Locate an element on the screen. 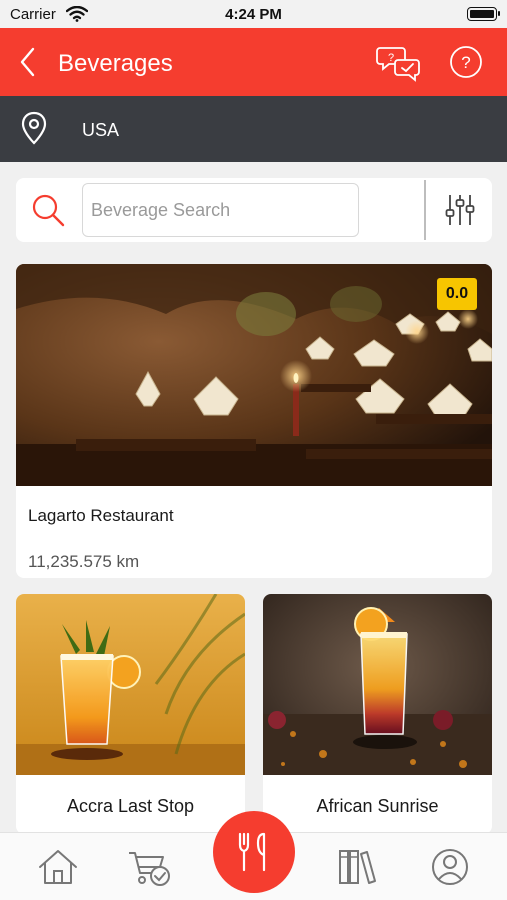 The width and height of the screenshot is (507, 900). rating-badge: 0.0 is located at coordinates (457, 294).